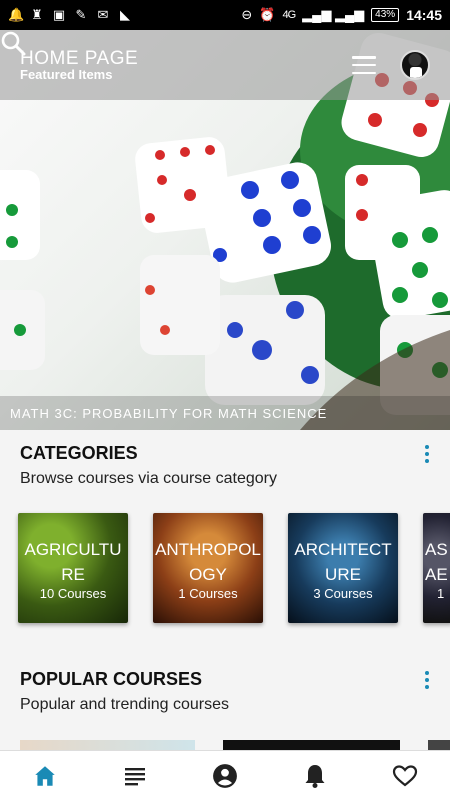 Image resolution: width=450 pixels, height=800 pixels. What do you see at coordinates (79, 58) in the screenshot?
I see `page-title: HOME PAGE` at bounding box center [79, 58].